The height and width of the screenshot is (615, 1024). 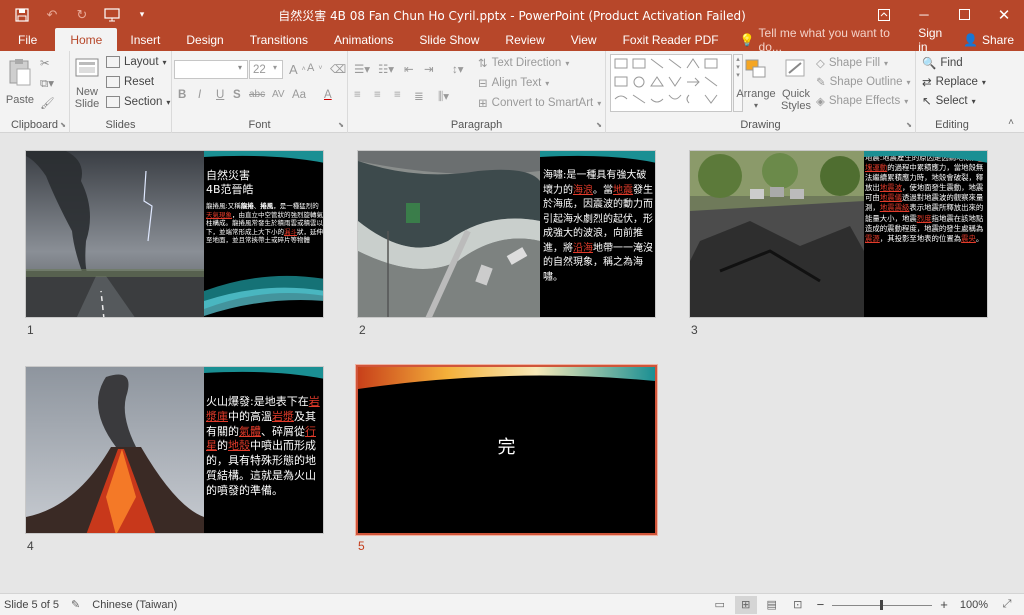 What do you see at coordinates (523, 63) in the screenshot?
I see `text-direction-button: ⇅ Text Direction ▾` at bounding box center [523, 63].